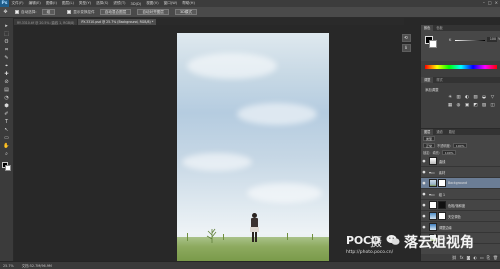 The height and width of the screenshot is (269, 500). I want to click on menu-filter: 滤镜(T), so click(119, 3).